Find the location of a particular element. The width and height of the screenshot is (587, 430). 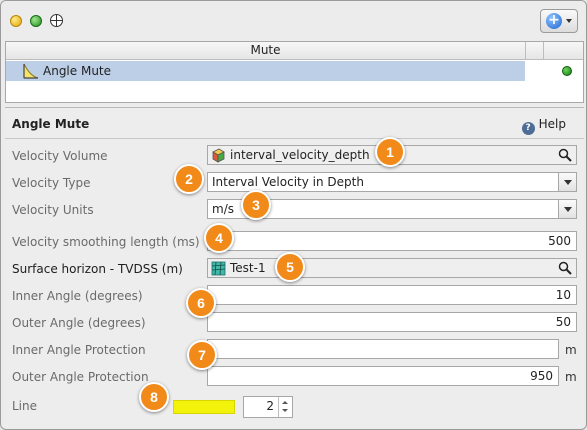

outer-protection-unit: m is located at coordinates (571, 377).